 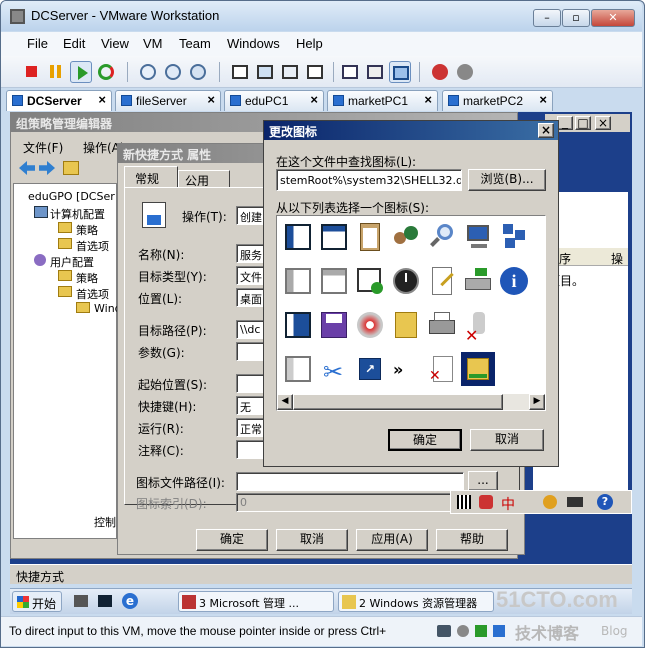 I want to click on tab-fileserver: fileServer ×, so click(x=168, y=100).